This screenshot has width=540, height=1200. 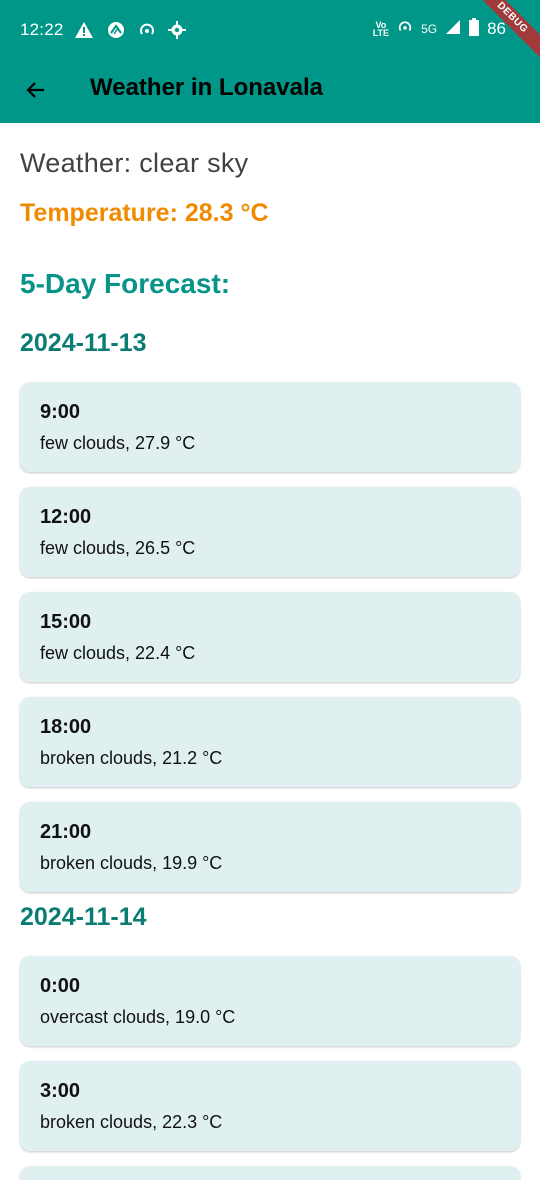 I want to click on status-right-icons: Vo LTE 5G 86, so click(x=439, y=28).